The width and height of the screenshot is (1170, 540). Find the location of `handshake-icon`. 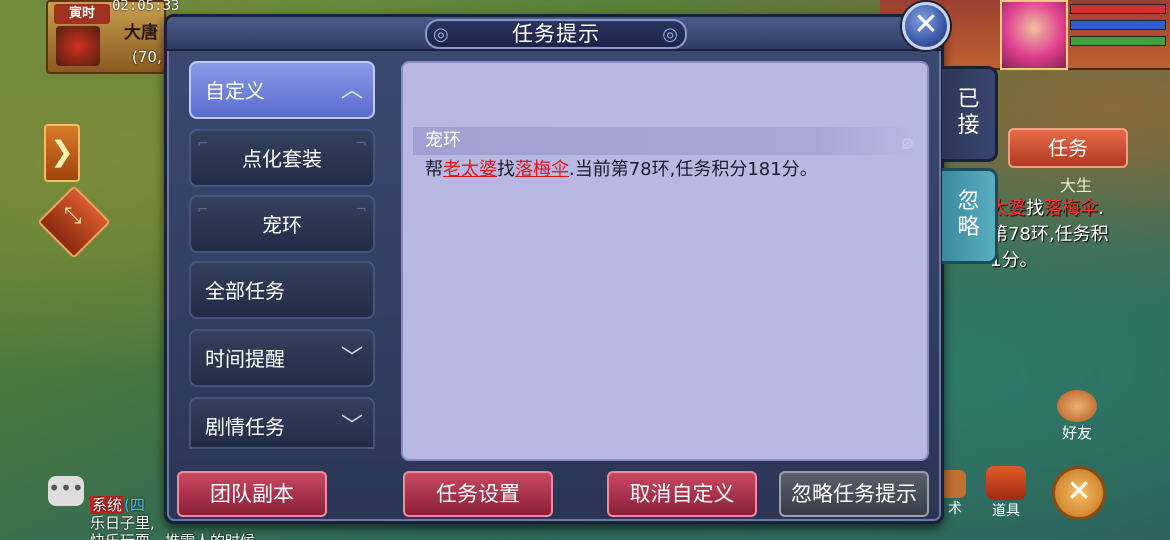

handshake-icon is located at coordinates (1077, 406).